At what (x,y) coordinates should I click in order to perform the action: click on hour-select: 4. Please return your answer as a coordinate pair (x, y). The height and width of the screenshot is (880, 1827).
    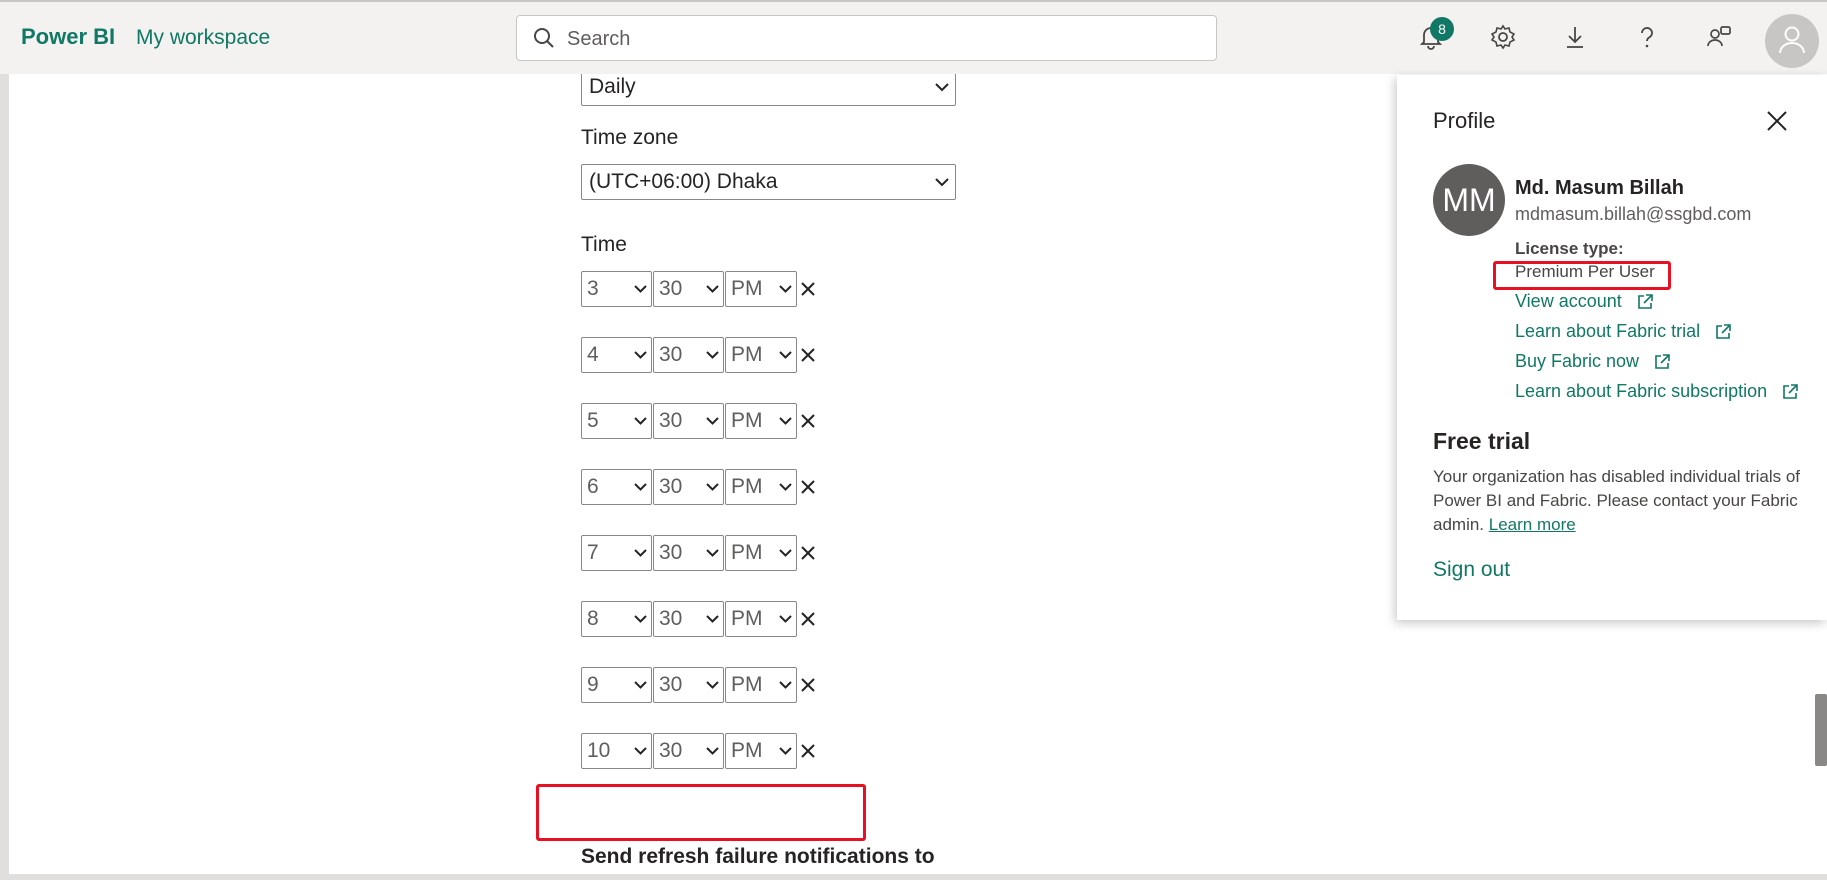
    Looking at the image, I should click on (616, 355).